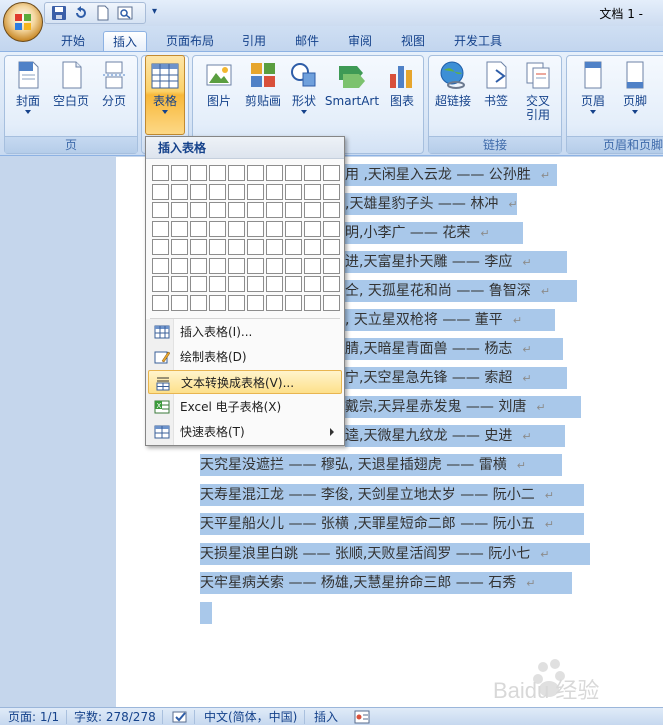 The height and width of the screenshot is (725, 663). What do you see at coordinates (125, 41) in the screenshot?
I see `tab-insert: 插入` at bounding box center [125, 41].